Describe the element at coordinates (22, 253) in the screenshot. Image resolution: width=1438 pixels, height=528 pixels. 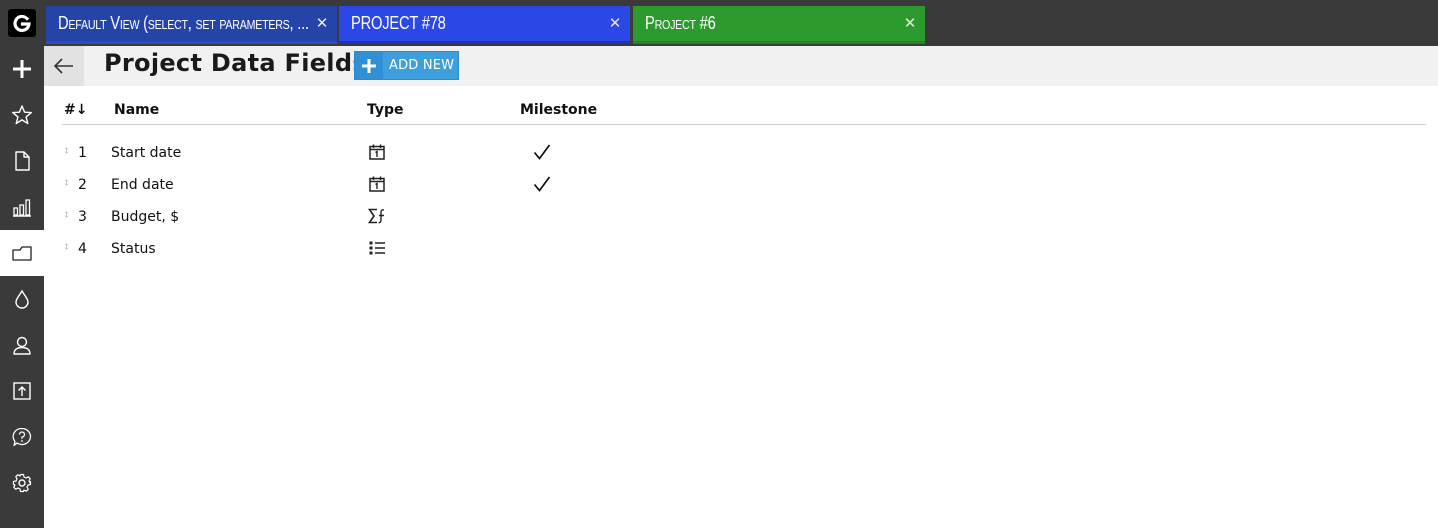
I see `folder-icon` at that location.